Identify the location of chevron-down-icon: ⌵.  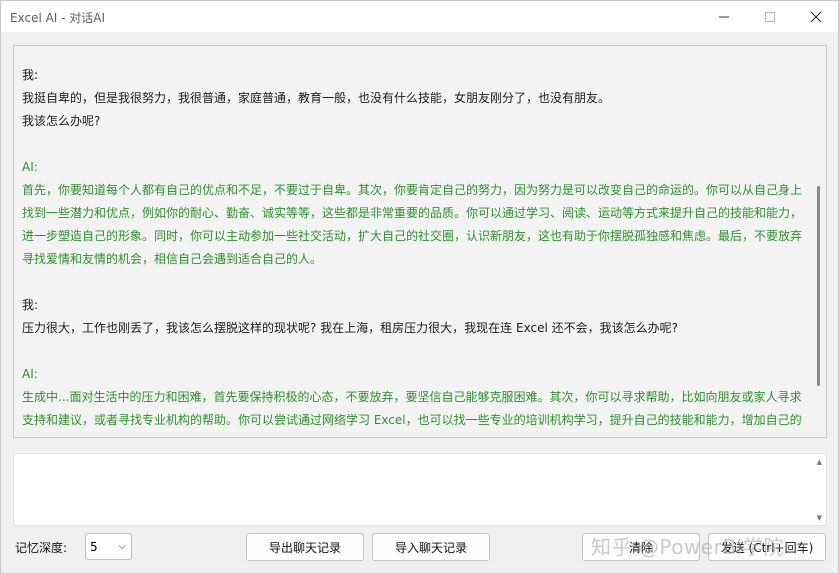
(122, 546).